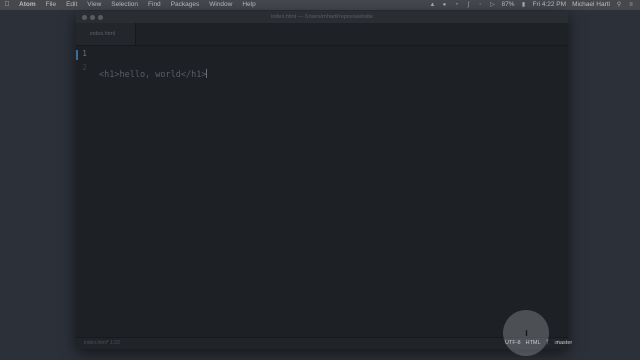 The width and height of the screenshot is (640, 360). I want to click on sync-icon: ●, so click(444, 5).